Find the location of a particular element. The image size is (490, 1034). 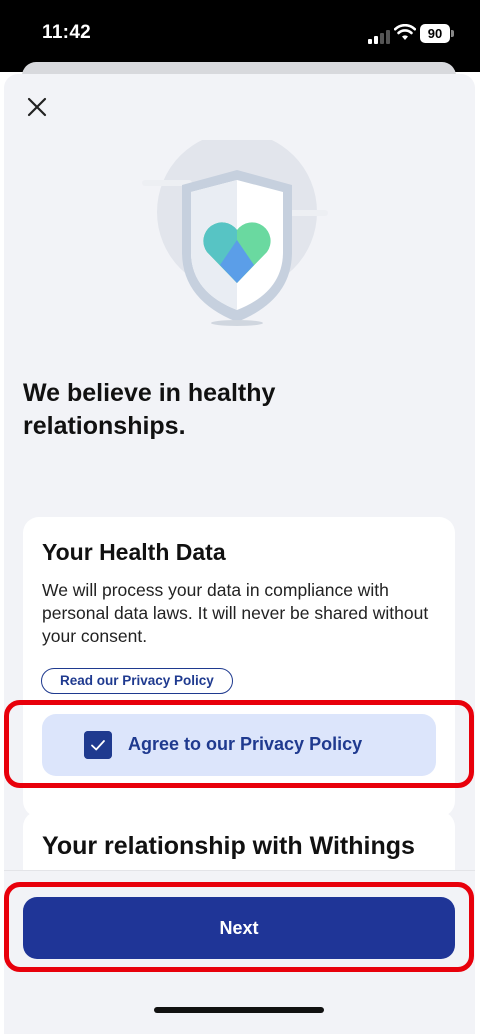

card-title: Your relationship with Withings is located at coordinates (228, 846).